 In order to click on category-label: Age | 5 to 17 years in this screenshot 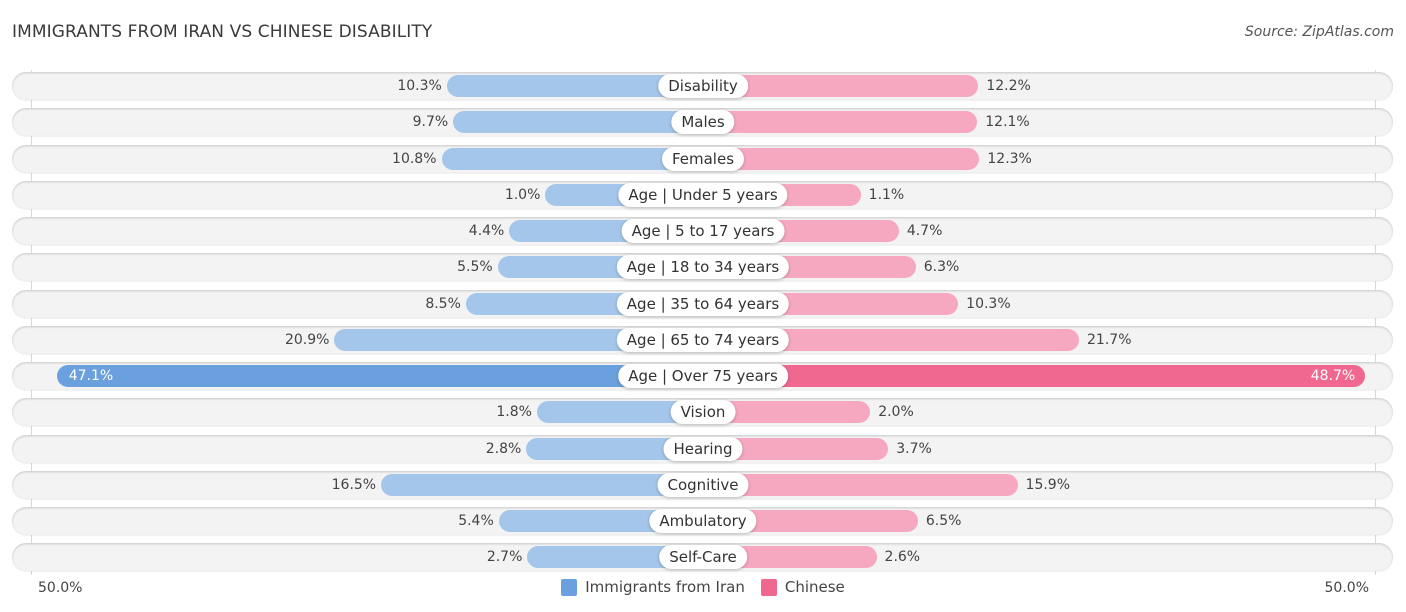, I will do `click(703, 231)`.